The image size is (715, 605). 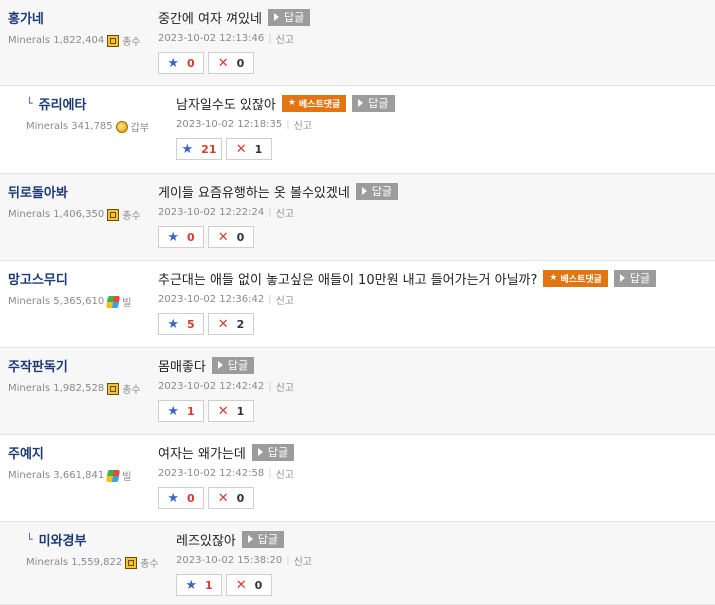 I want to click on minerals-count: Minerals 1,406,350, so click(x=56, y=214).